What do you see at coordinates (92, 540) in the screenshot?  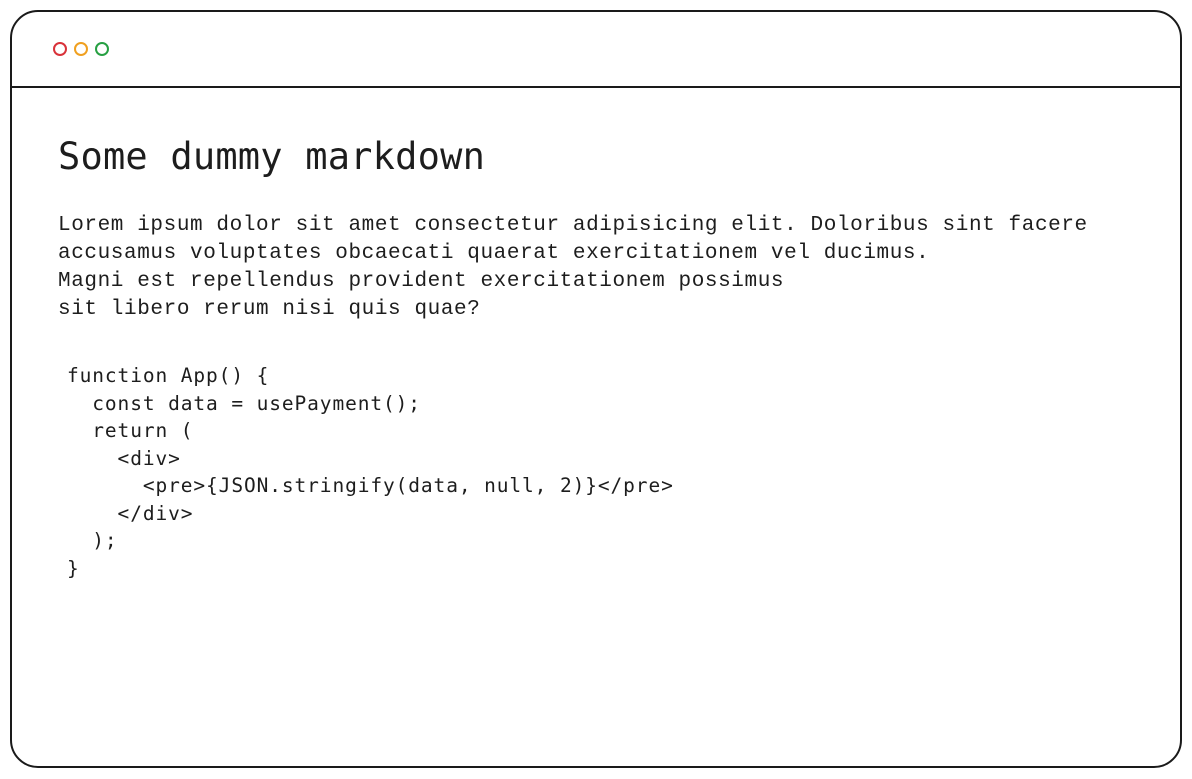 I see `code-line: );` at bounding box center [92, 540].